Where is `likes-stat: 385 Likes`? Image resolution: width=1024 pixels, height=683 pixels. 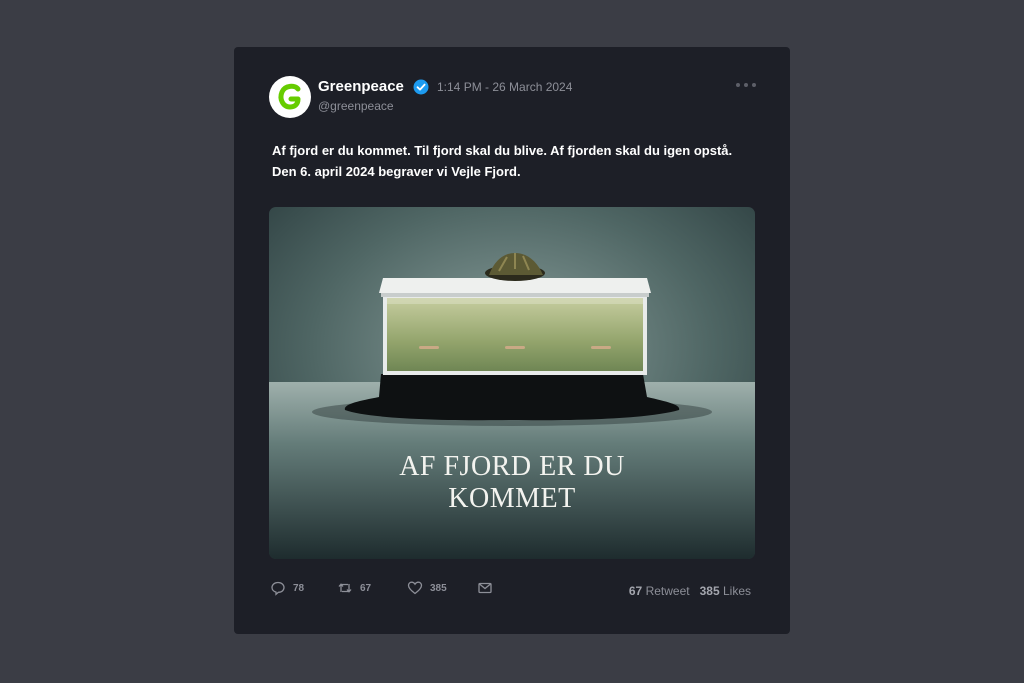
likes-stat: 385 Likes is located at coordinates (725, 591).